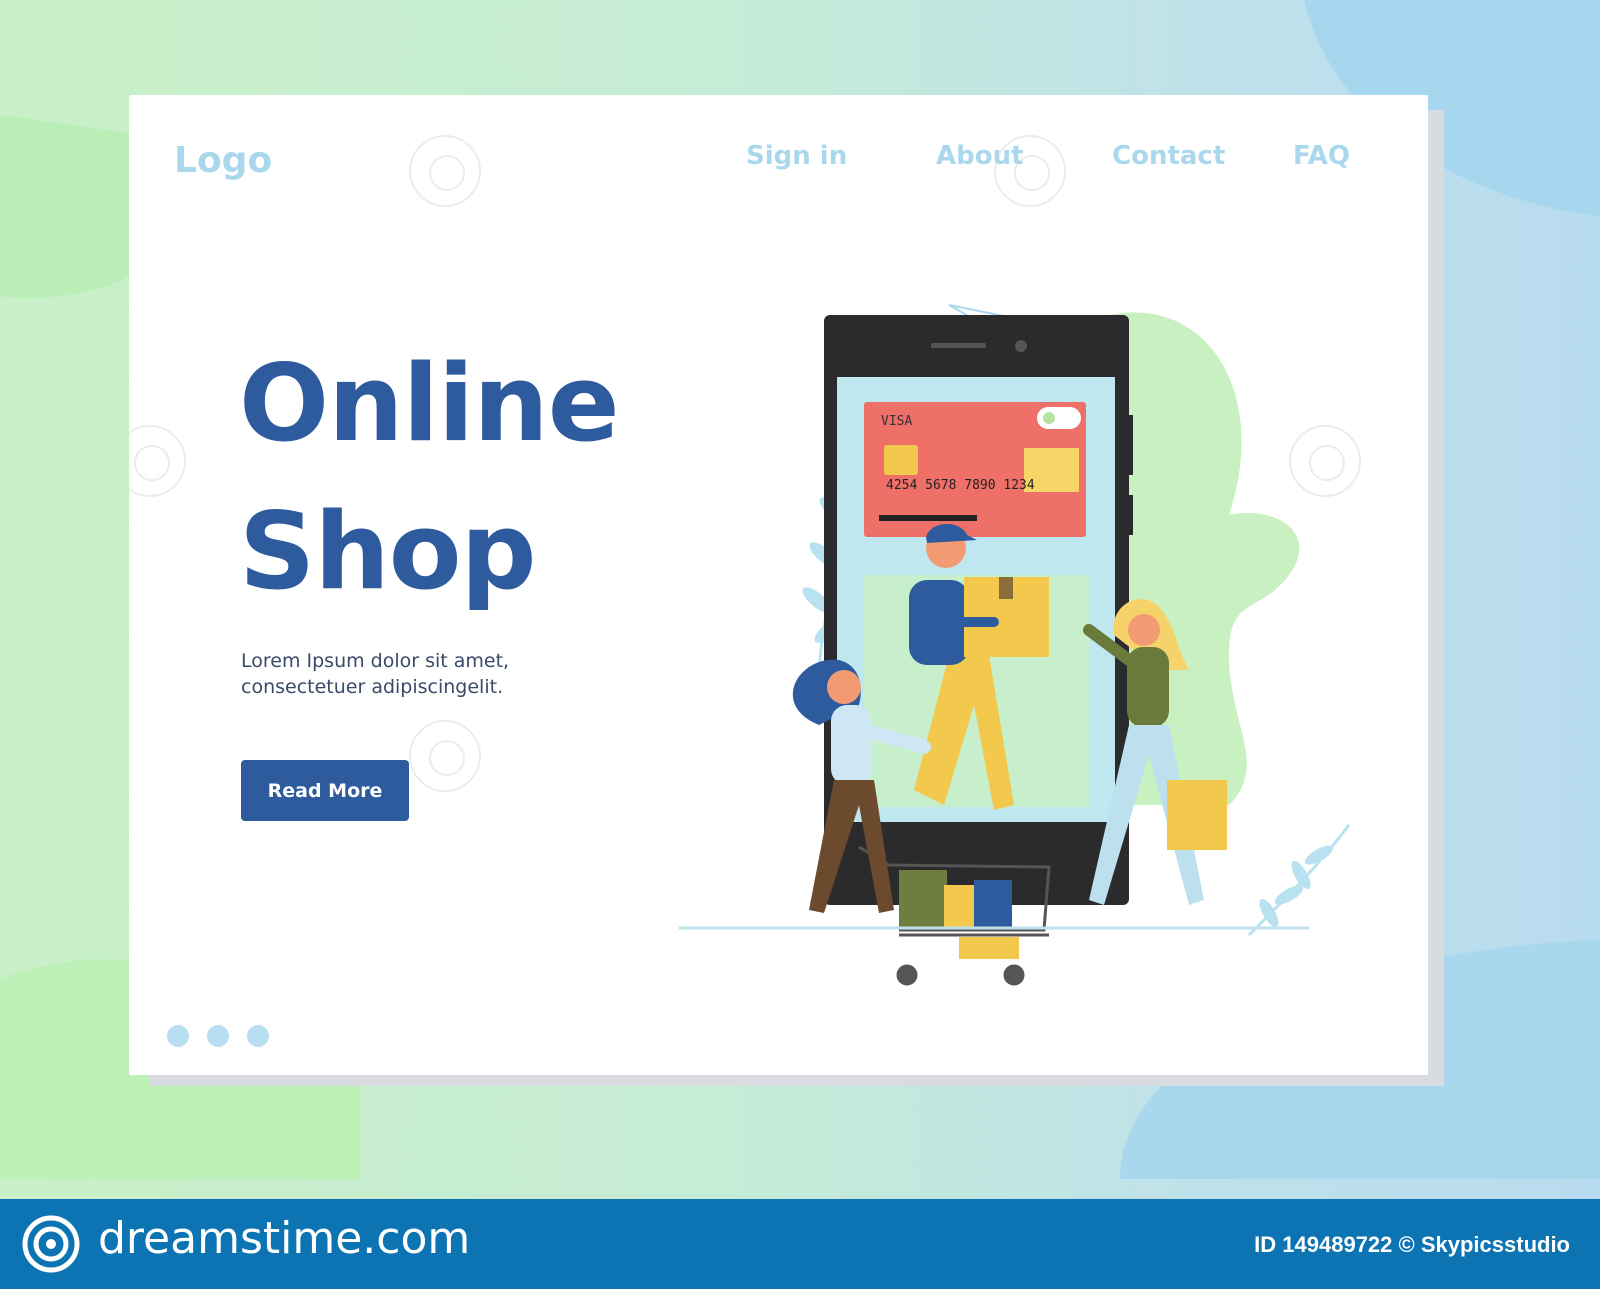 This screenshot has height=1289, width=1600. What do you see at coordinates (1412, 1244) in the screenshot?
I see `image-id-credit: ID 149489722 © Skypicsstudio` at bounding box center [1412, 1244].